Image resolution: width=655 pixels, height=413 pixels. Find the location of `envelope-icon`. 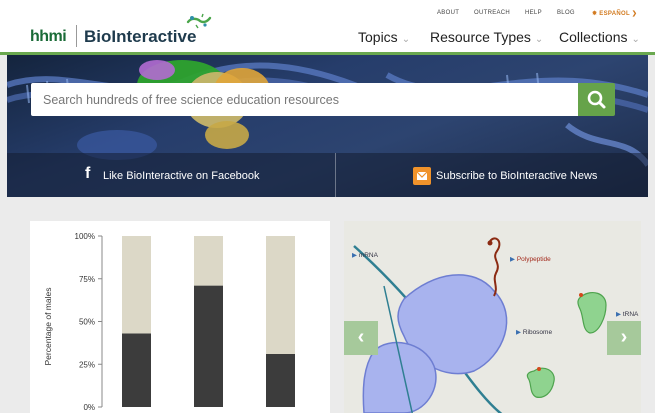

envelope-icon is located at coordinates (422, 176).